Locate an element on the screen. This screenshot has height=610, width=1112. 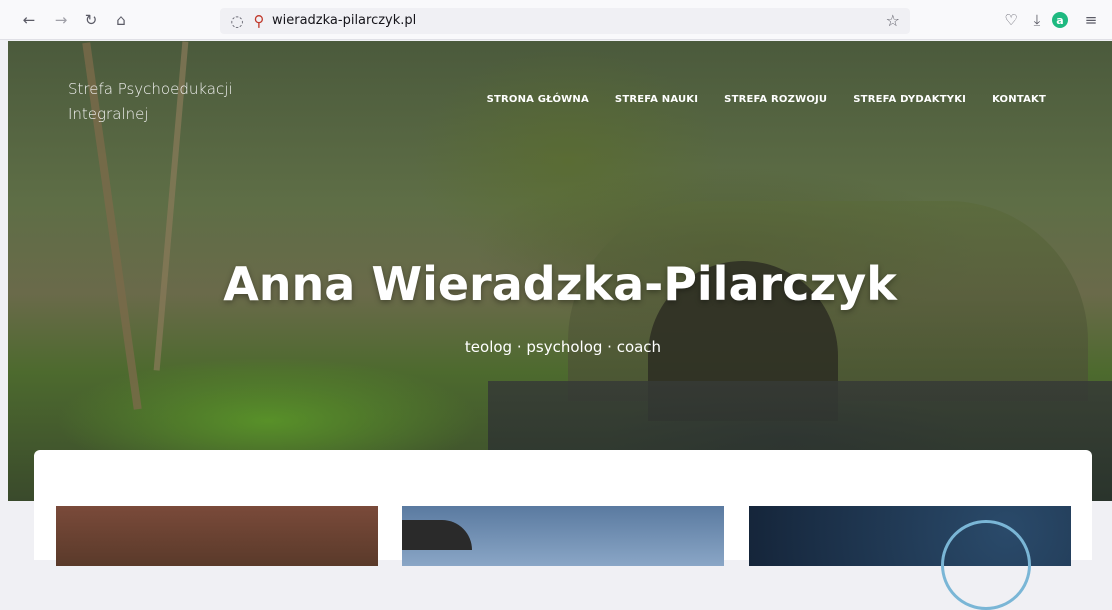
site-logo: Strefa Psychoedukacji Integralnej is located at coordinates (150, 102).